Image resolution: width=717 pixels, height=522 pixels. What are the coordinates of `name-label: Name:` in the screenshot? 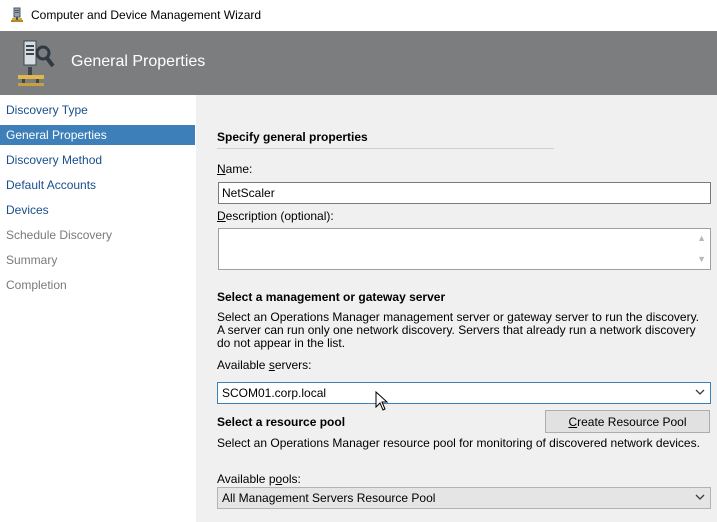 It's located at (235, 169).